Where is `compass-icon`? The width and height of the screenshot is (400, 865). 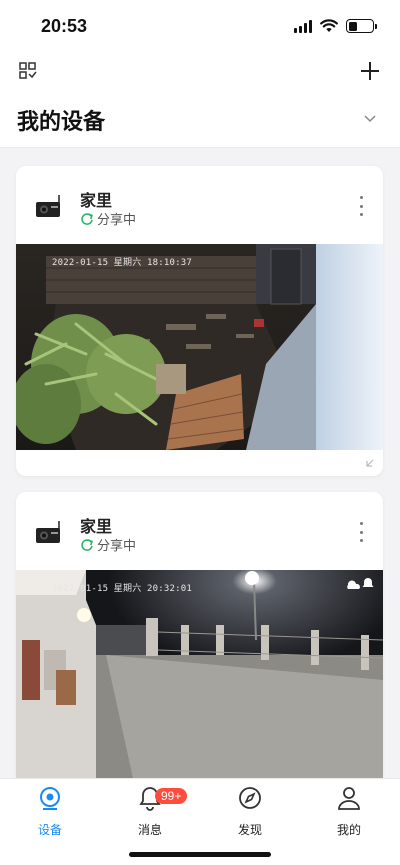 compass-icon is located at coordinates (250, 798).